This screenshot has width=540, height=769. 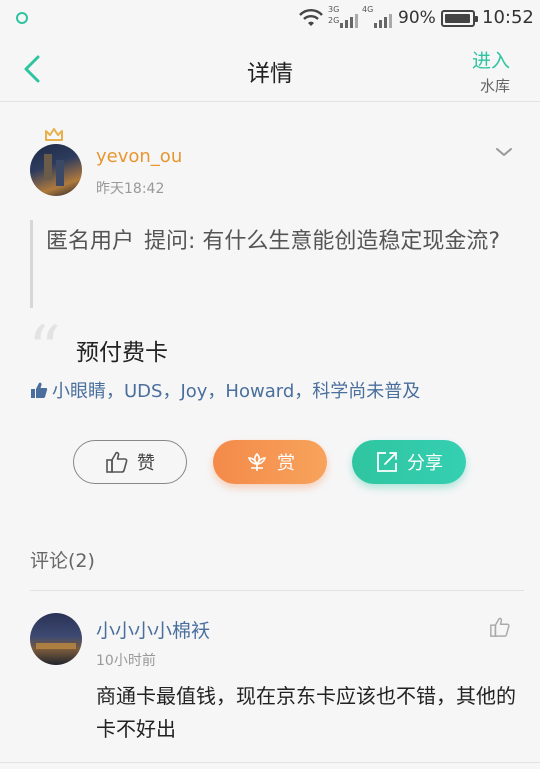 What do you see at coordinates (31, 264) in the screenshot?
I see `question-quote-bar` at bounding box center [31, 264].